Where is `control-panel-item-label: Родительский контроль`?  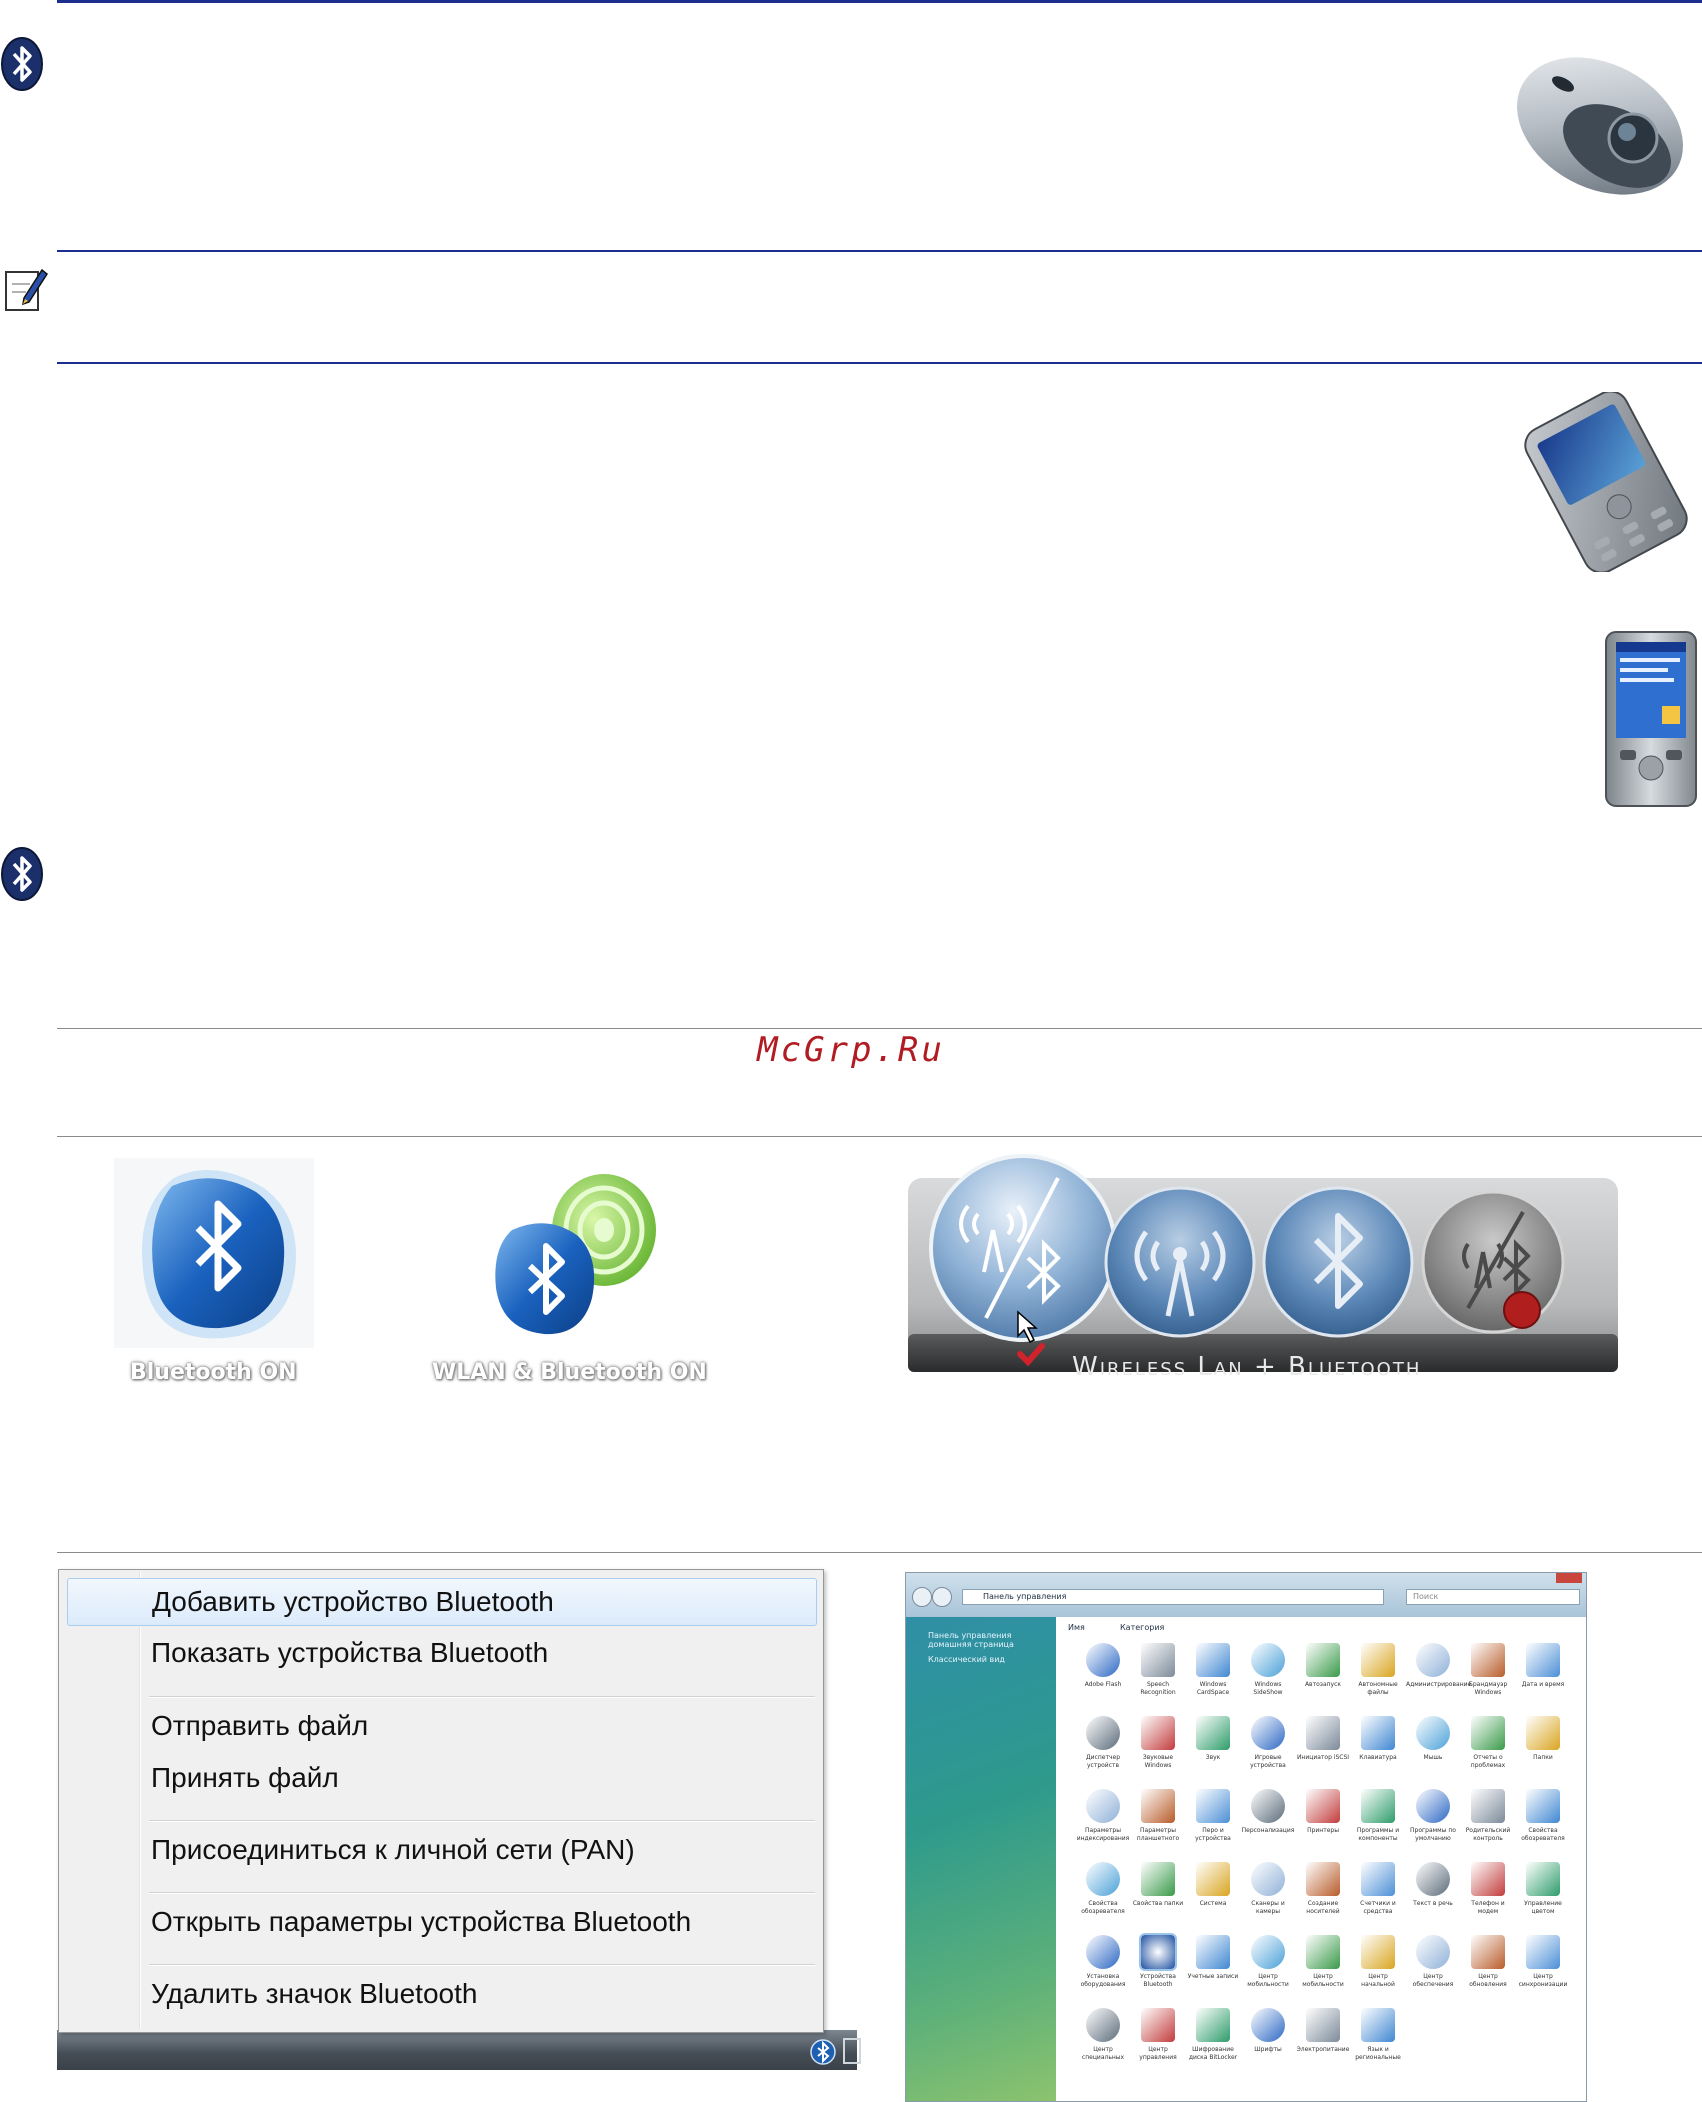
control-panel-item-label: Родительский контроль is located at coordinates (1488, 1834).